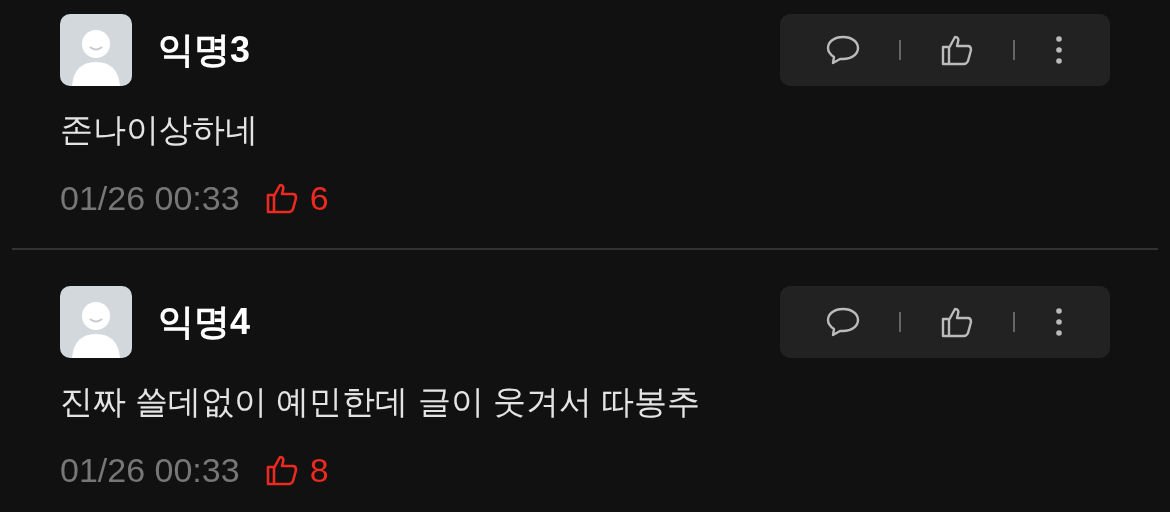 This screenshot has width=1170, height=512. Describe the element at coordinates (204, 49) in the screenshot. I see `author-name: 익명3` at that location.